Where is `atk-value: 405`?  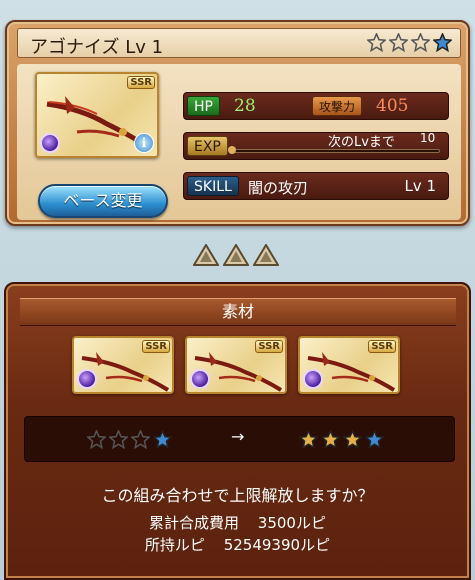 atk-value: 405 is located at coordinates (392, 106).